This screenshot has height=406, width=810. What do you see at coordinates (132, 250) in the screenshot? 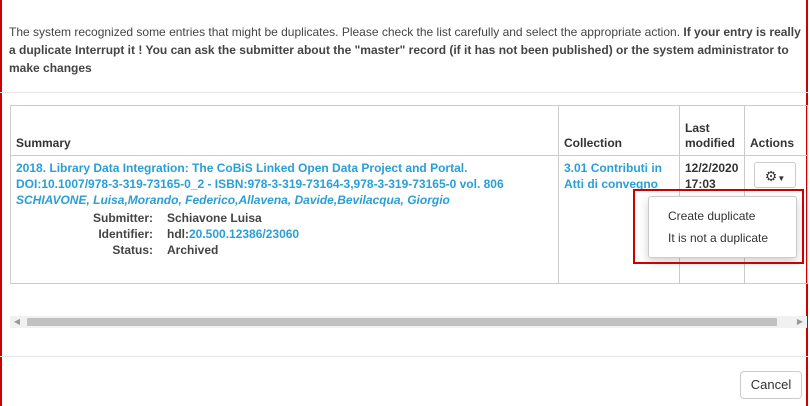
I see `status-label: Status:` at bounding box center [132, 250].